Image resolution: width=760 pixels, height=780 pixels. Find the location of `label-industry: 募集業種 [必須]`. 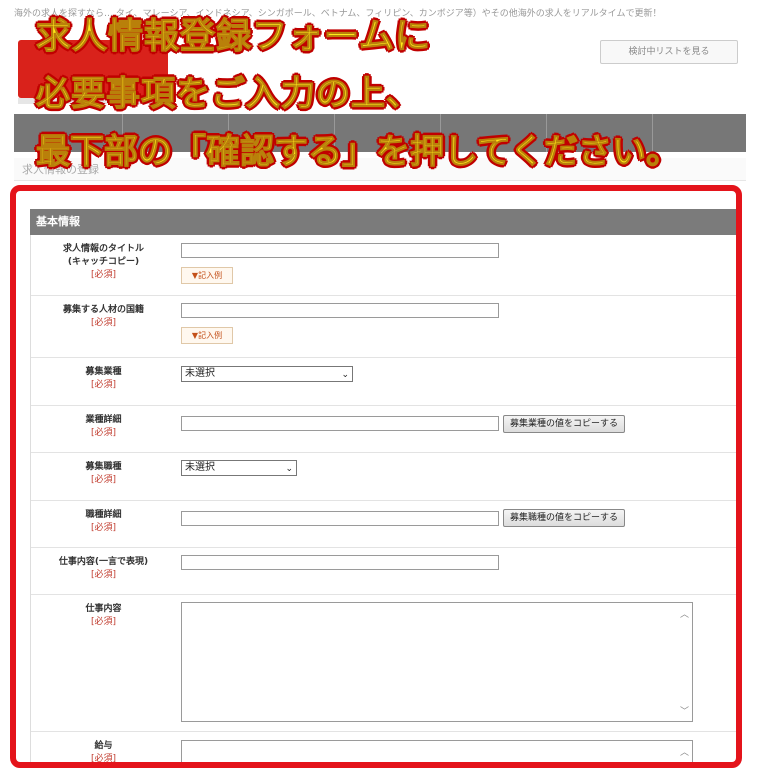

label-industry: 募集業種 [必須] is located at coordinates (103, 379).